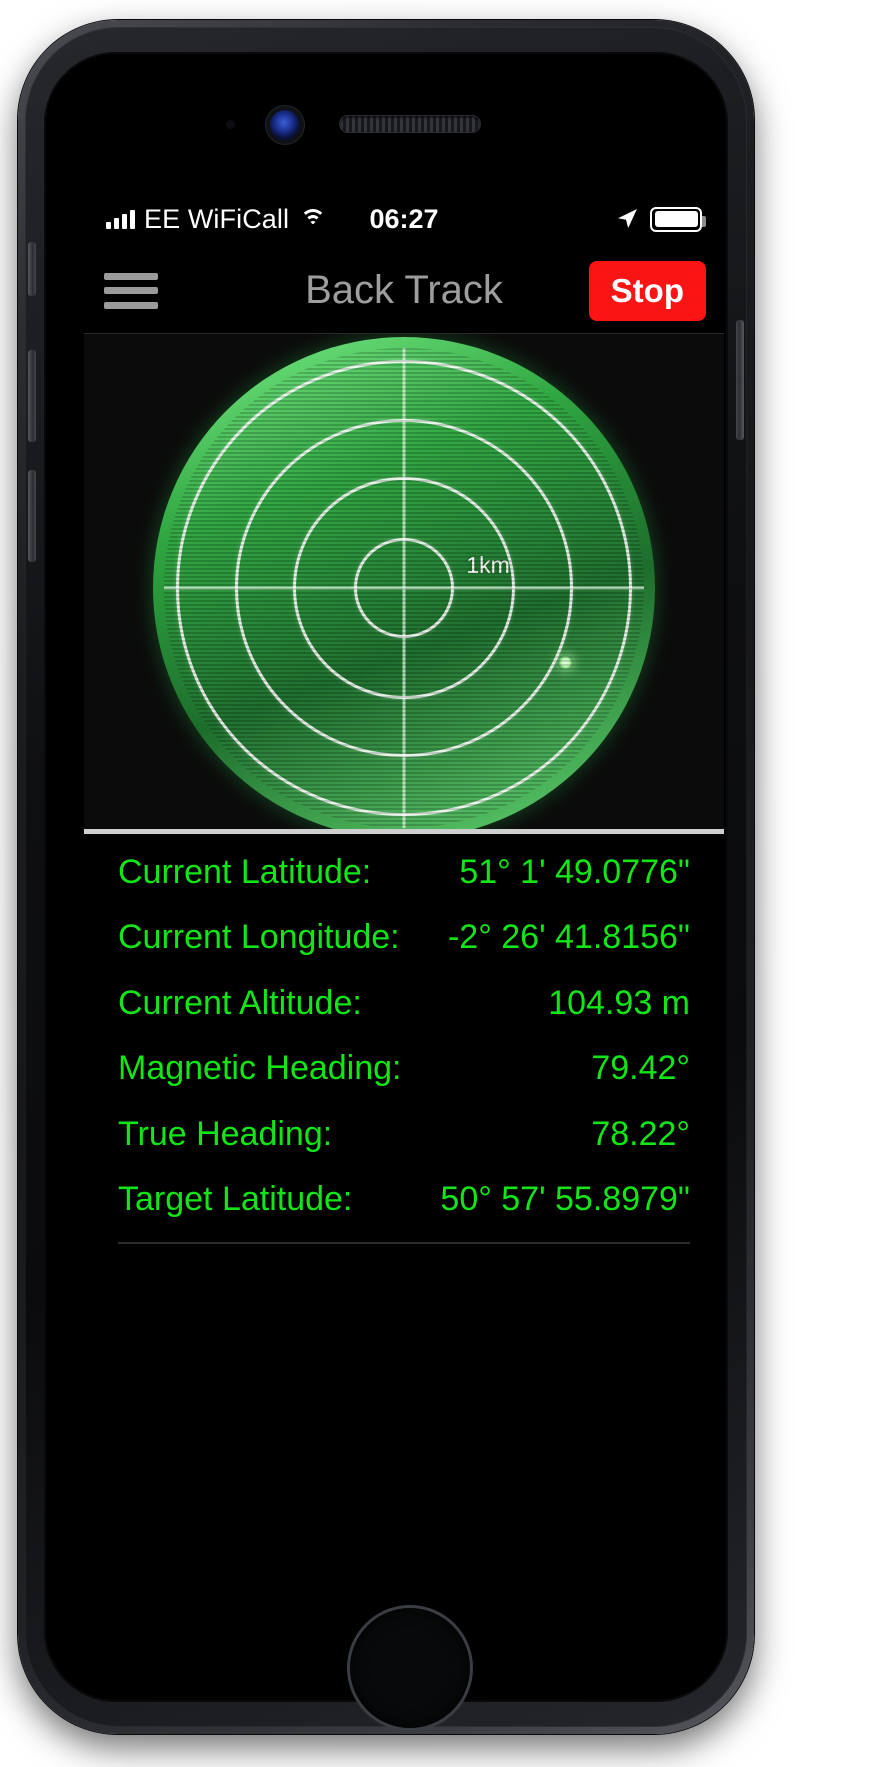  I want to click on row-label: Current Longitude:, so click(259, 937).